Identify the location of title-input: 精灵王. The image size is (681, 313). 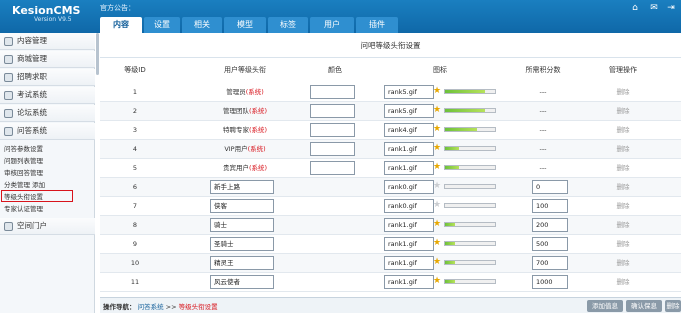
(242, 263).